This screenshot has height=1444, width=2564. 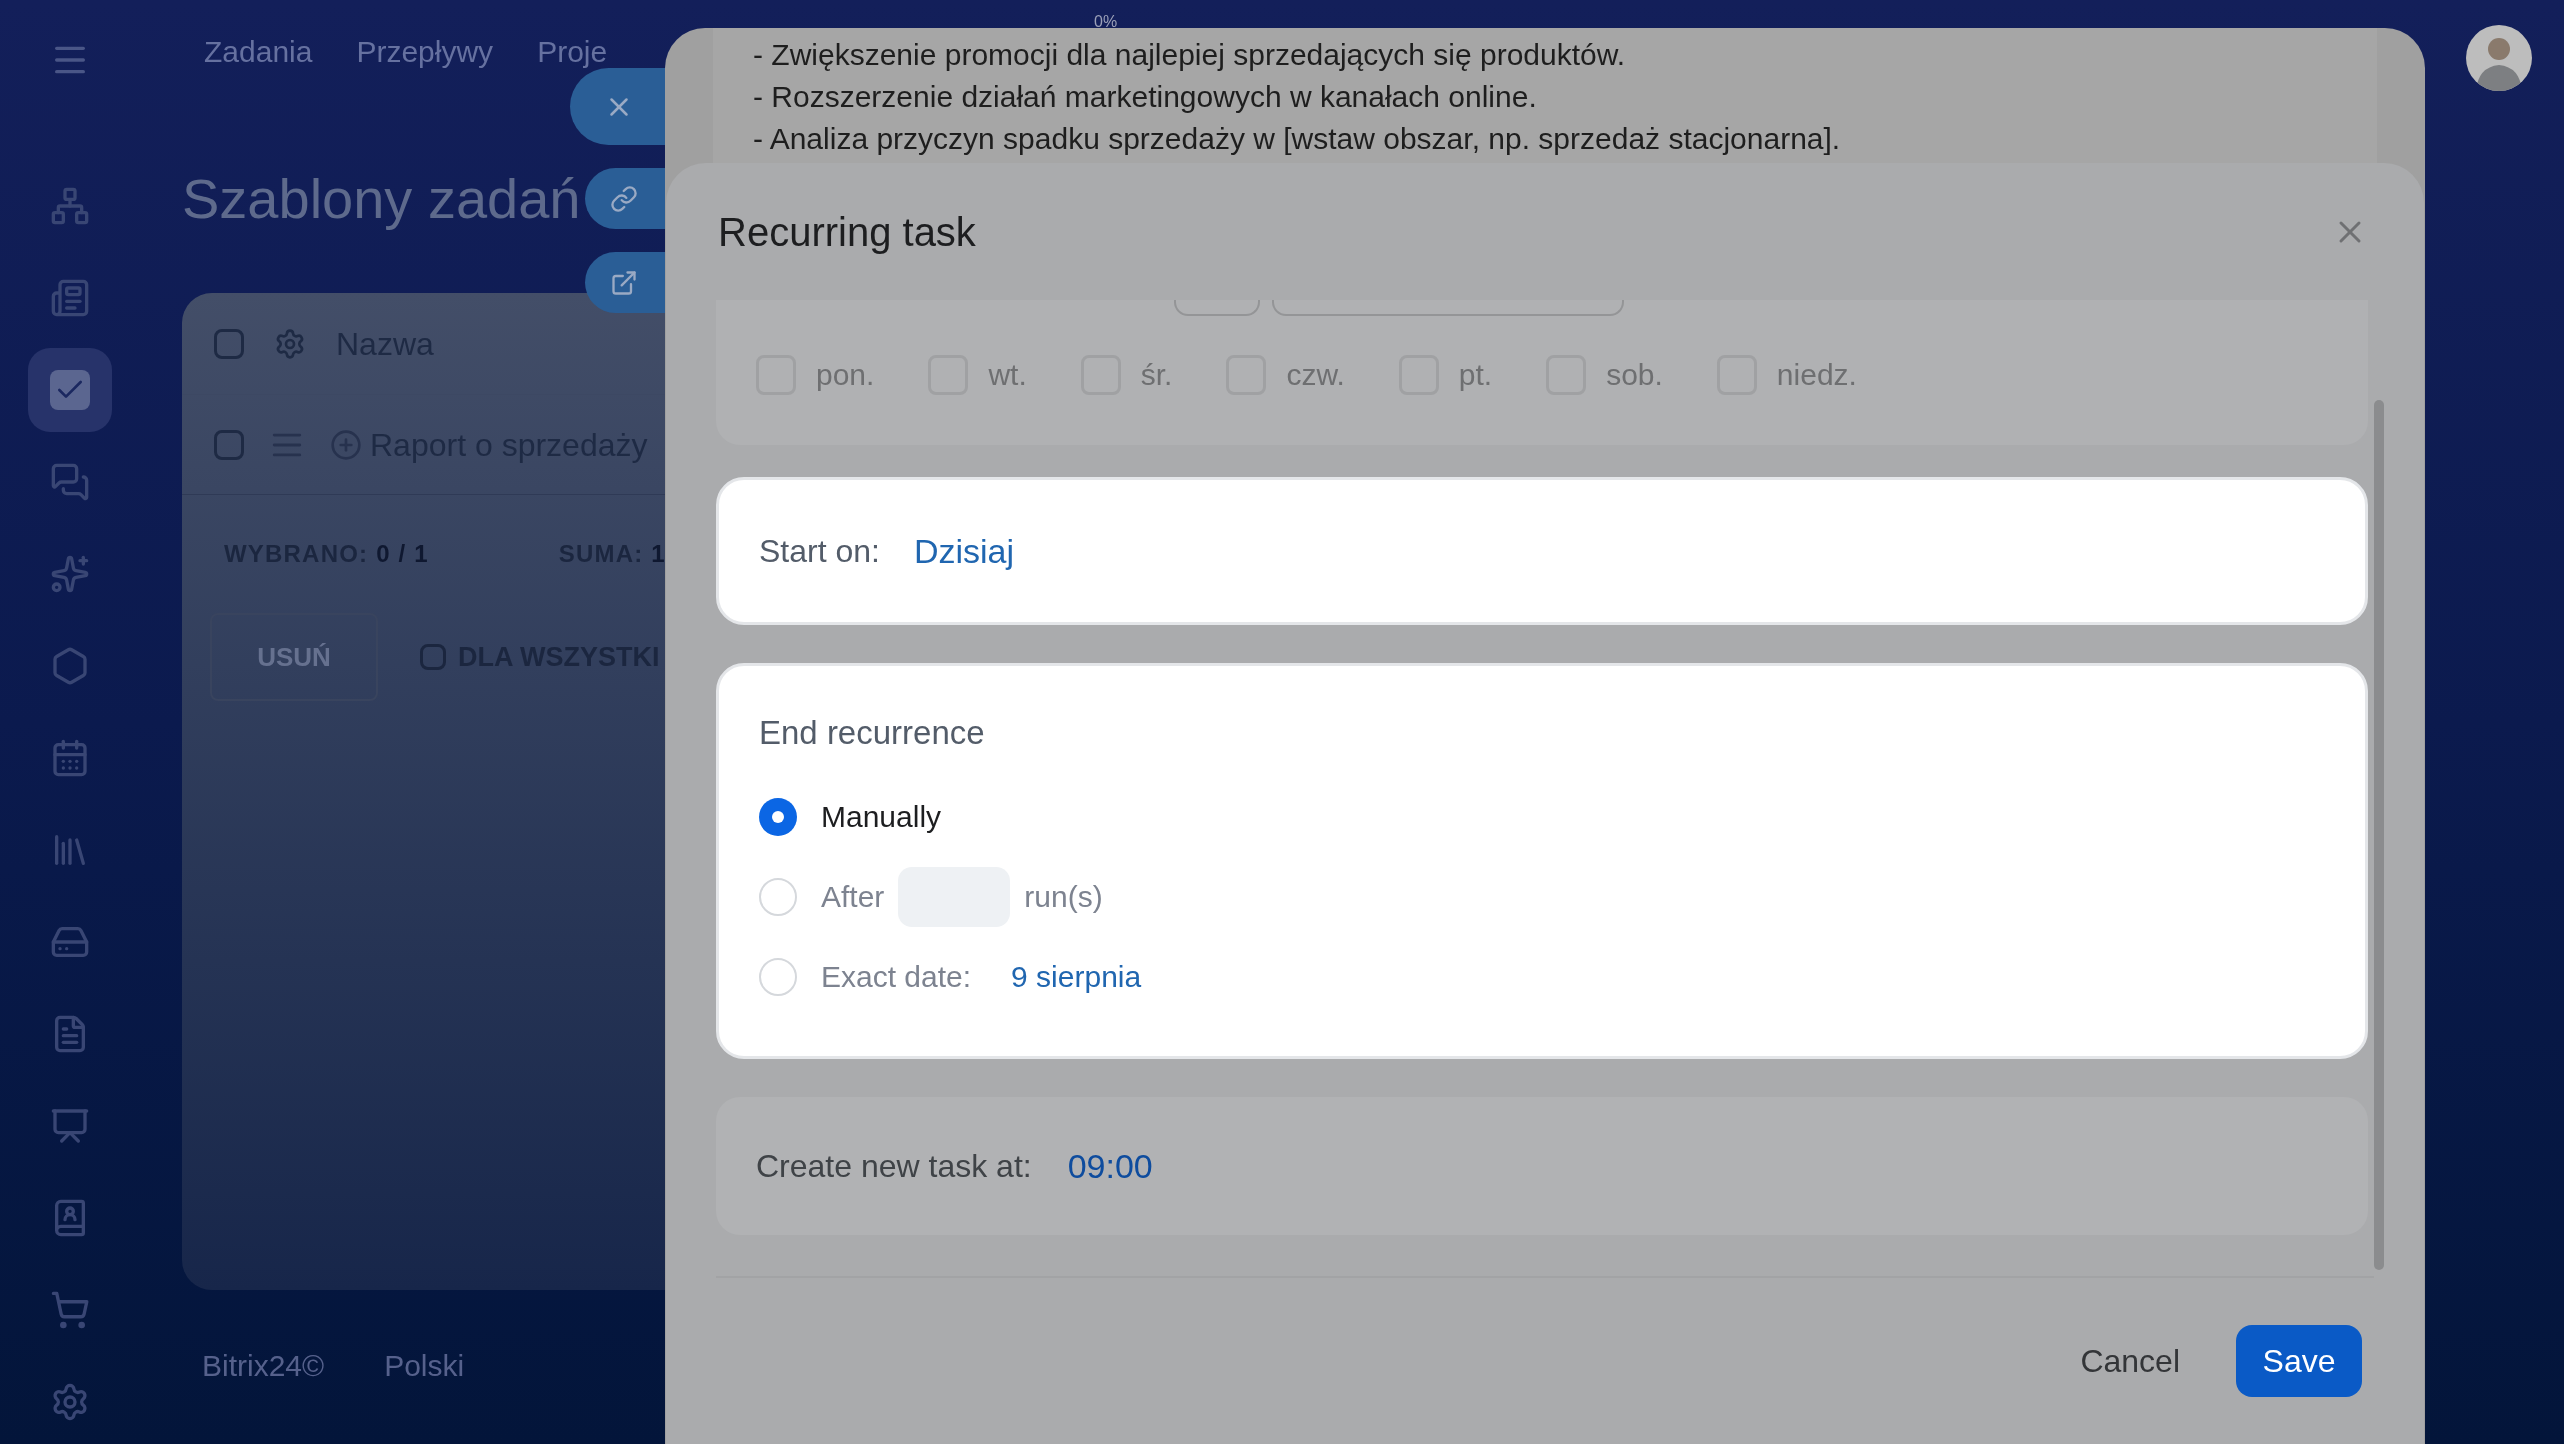 I want to click on section-title: End recurrence, so click(x=872, y=733).